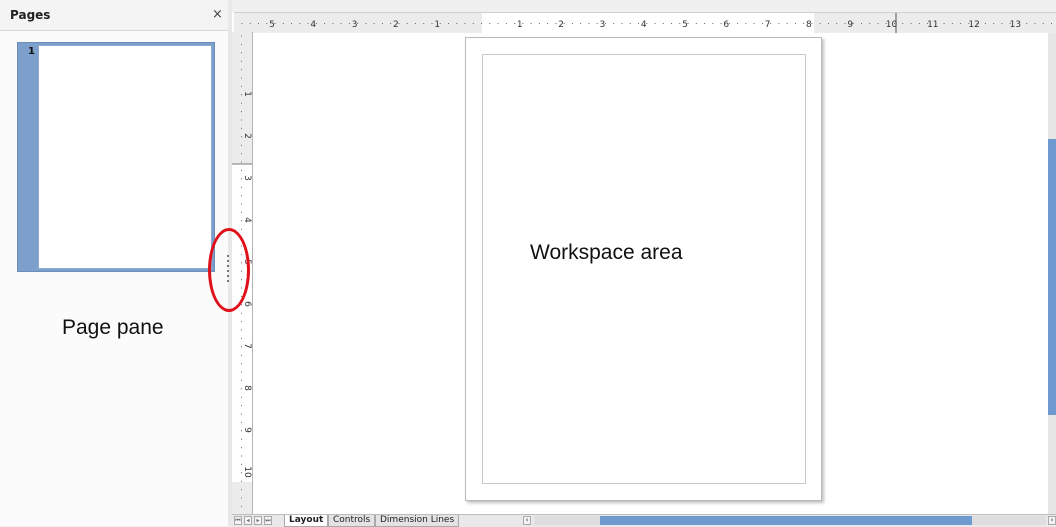 This screenshot has width=1056, height=527. I want to click on last-page-icon: ⏭, so click(268, 520).